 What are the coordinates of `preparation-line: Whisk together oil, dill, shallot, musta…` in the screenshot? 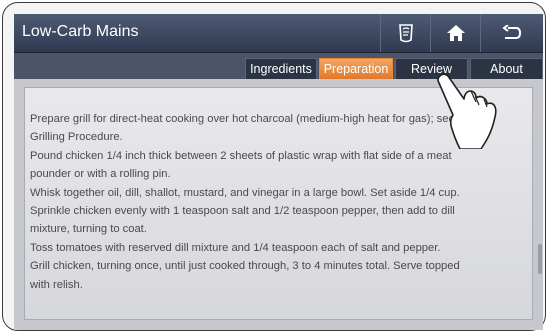 It's located at (245, 192).